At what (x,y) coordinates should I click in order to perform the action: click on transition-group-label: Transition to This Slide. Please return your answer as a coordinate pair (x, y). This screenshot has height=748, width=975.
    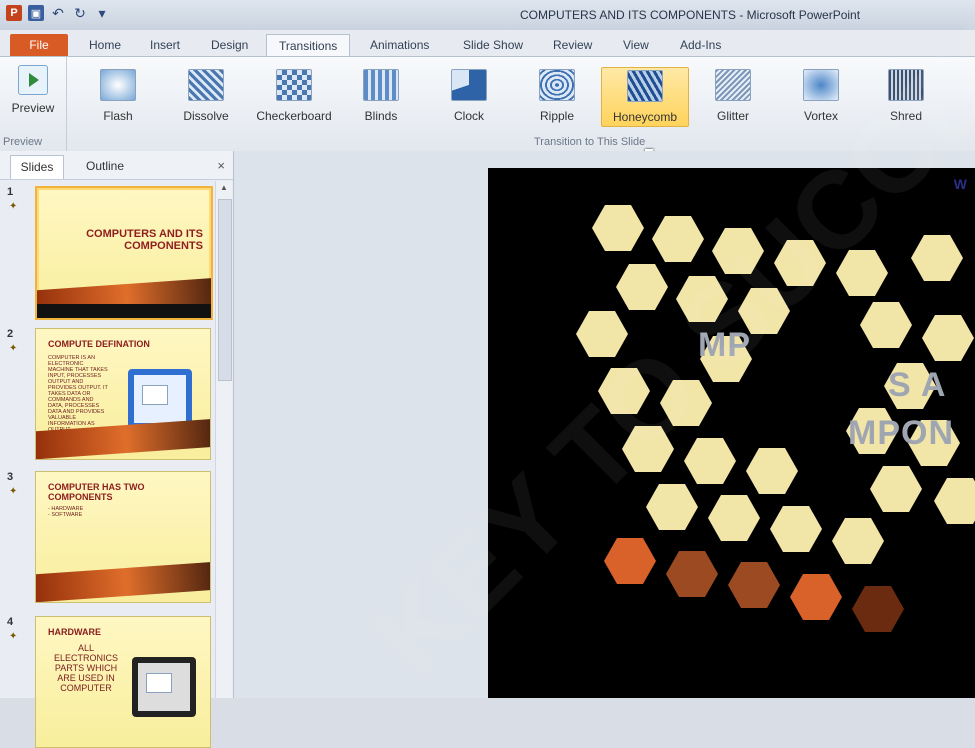
    Looking at the image, I should click on (590, 142).